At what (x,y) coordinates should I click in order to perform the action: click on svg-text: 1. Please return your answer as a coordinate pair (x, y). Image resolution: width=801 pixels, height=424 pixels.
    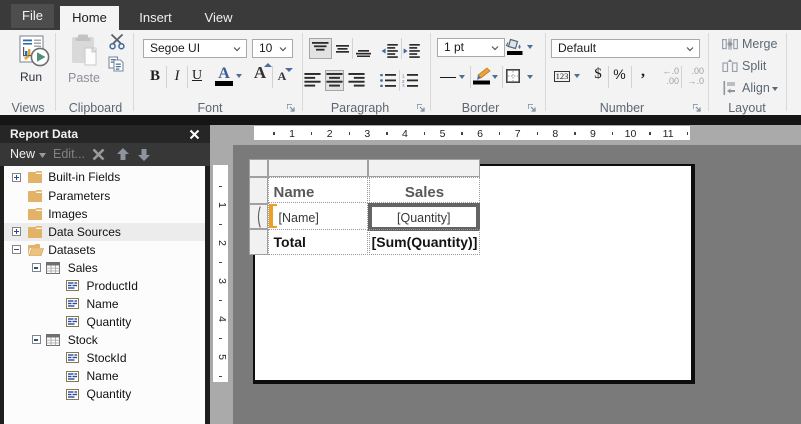
    Looking at the image, I should click on (403, 76).